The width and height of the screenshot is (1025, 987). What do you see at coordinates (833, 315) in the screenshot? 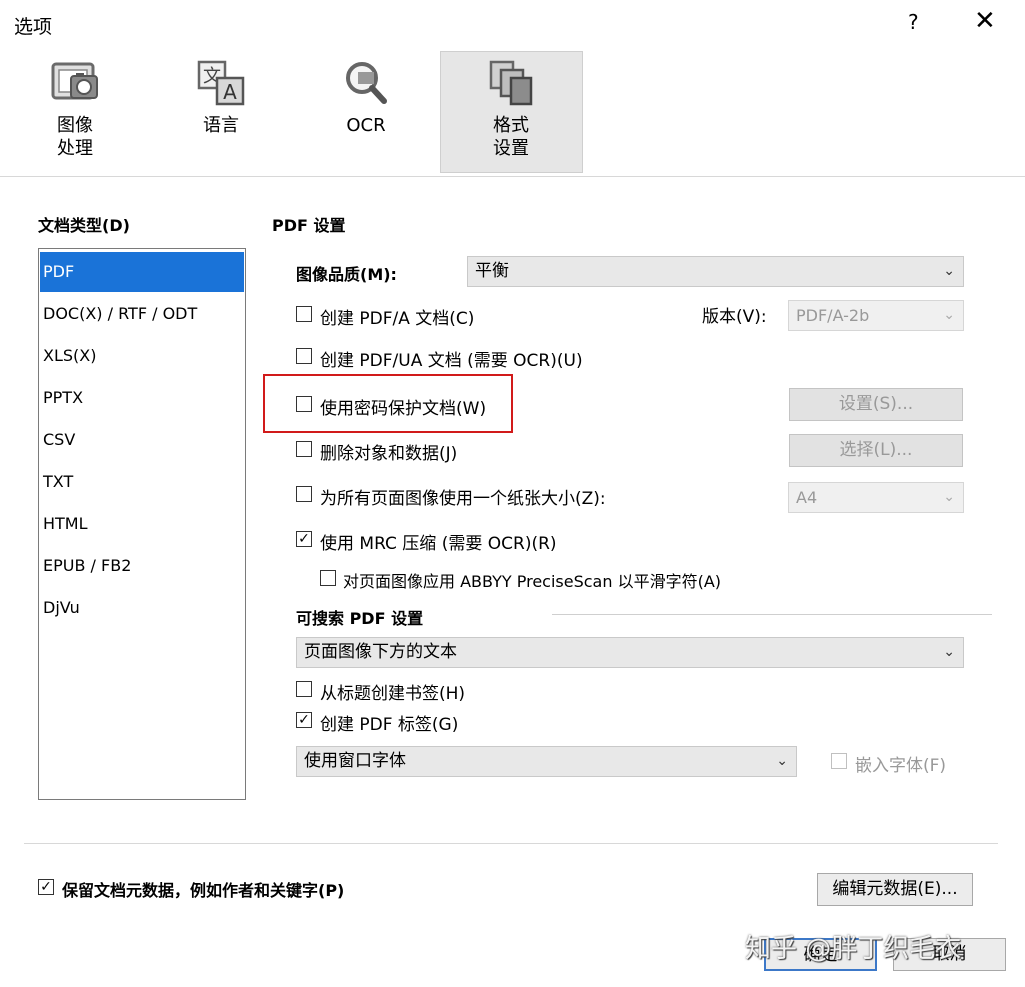
I see `pdfa-version-value: PDF/A-2b` at bounding box center [833, 315].